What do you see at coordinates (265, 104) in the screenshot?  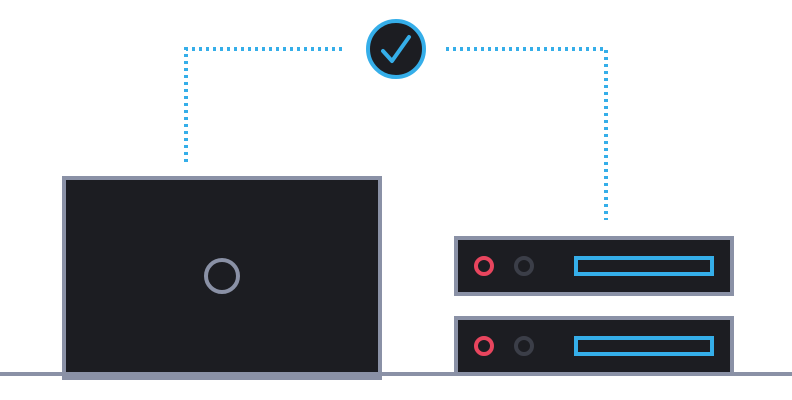 I see `connector-left` at bounding box center [265, 104].